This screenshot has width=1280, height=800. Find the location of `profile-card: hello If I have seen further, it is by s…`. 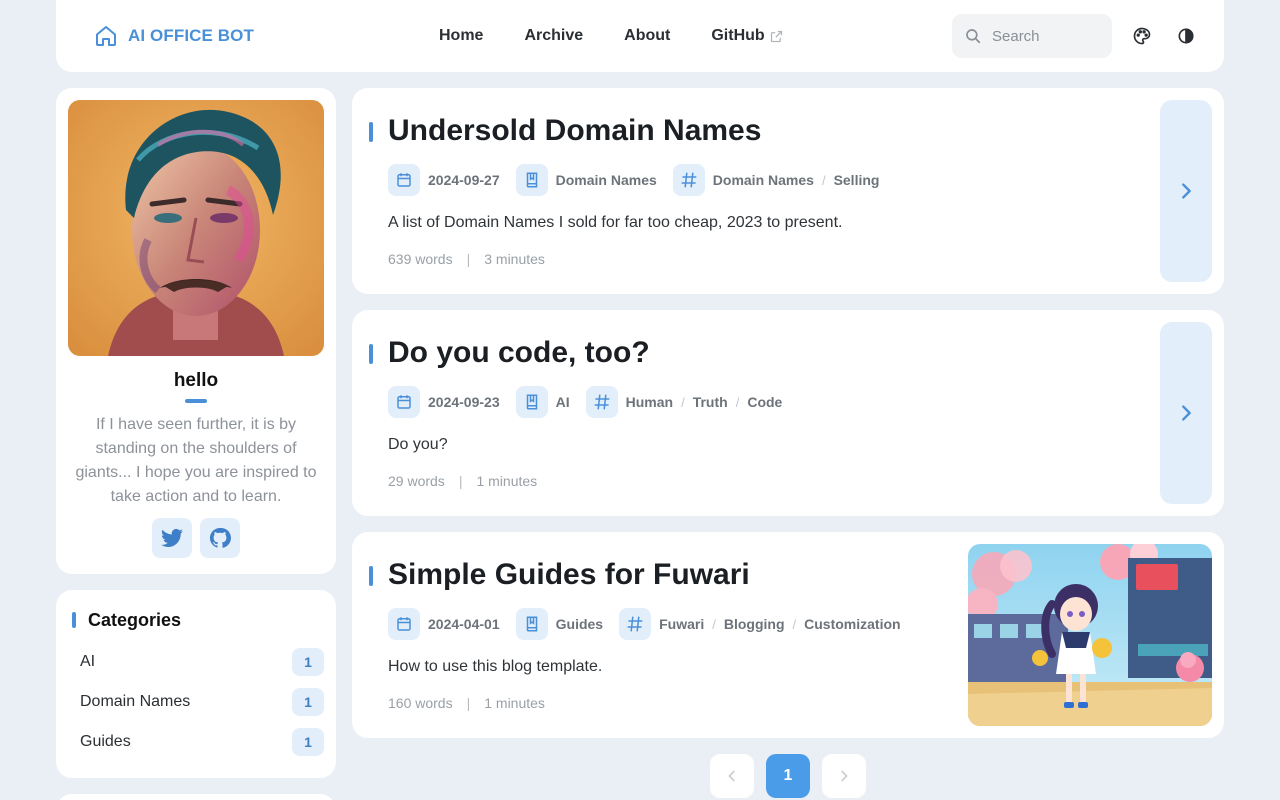

profile-card: hello If I have seen further, it is by s… is located at coordinates (196, 331).